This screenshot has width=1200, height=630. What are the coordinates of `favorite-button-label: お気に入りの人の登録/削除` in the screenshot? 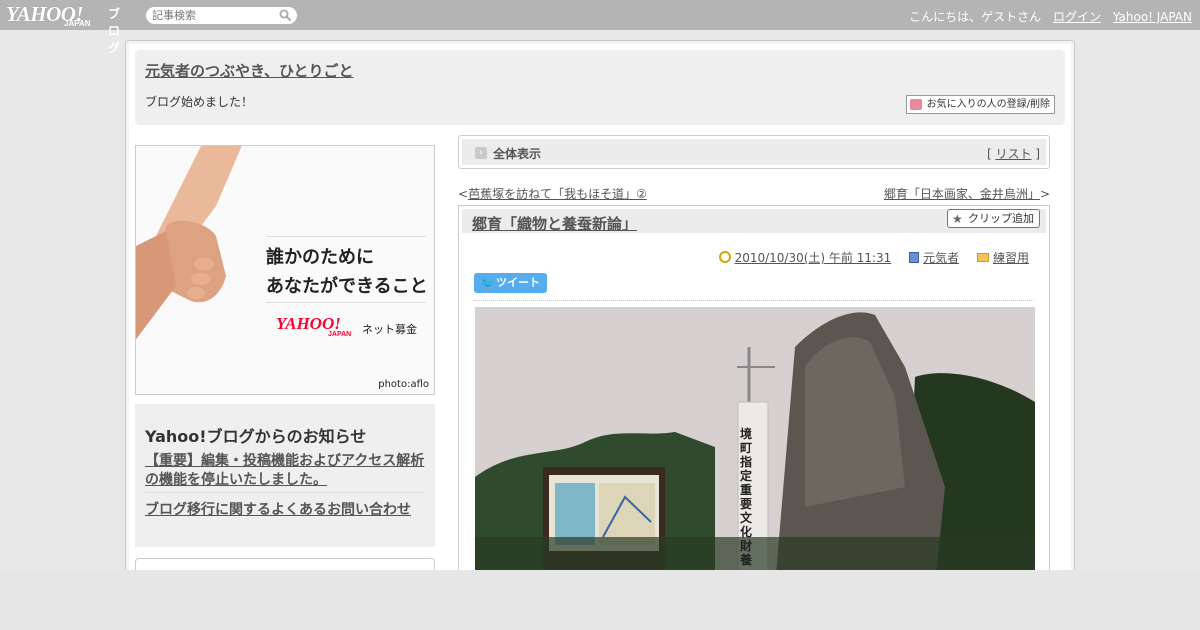 It's located at (988, 104).